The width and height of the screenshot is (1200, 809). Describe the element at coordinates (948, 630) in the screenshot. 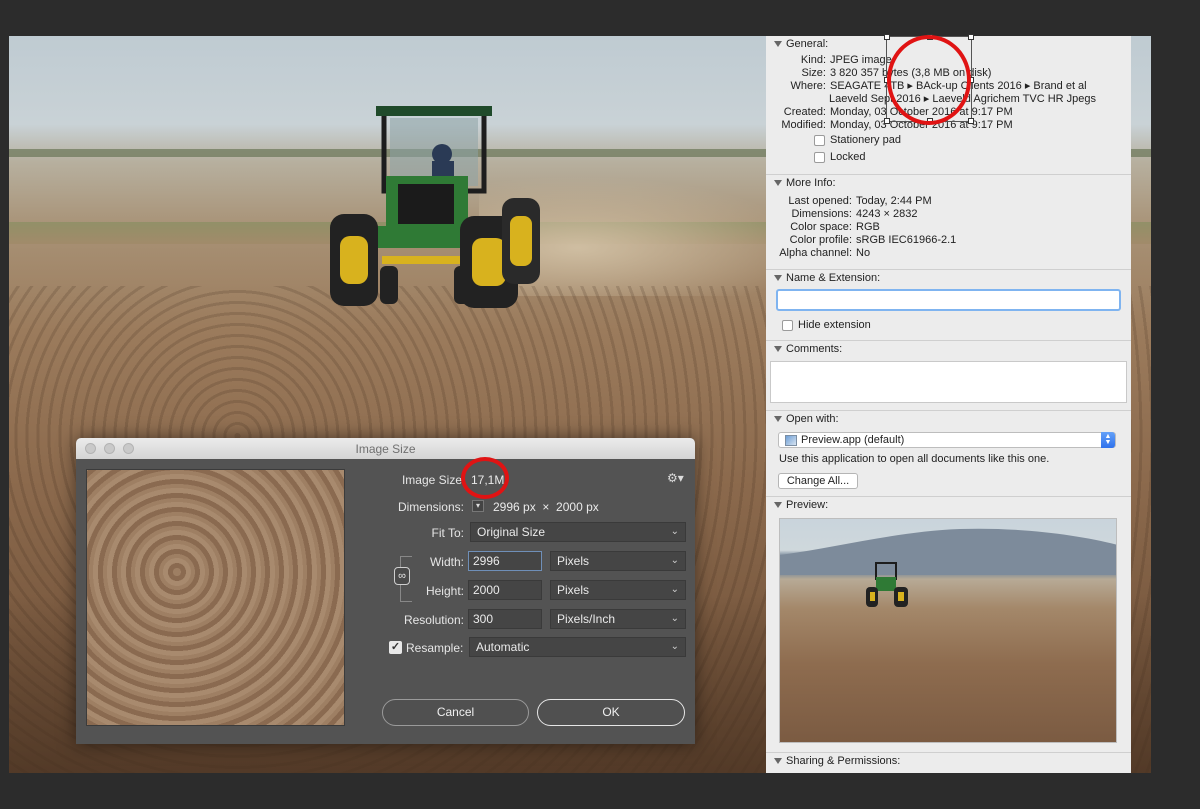

I see `preview-thumbnail` at that location.